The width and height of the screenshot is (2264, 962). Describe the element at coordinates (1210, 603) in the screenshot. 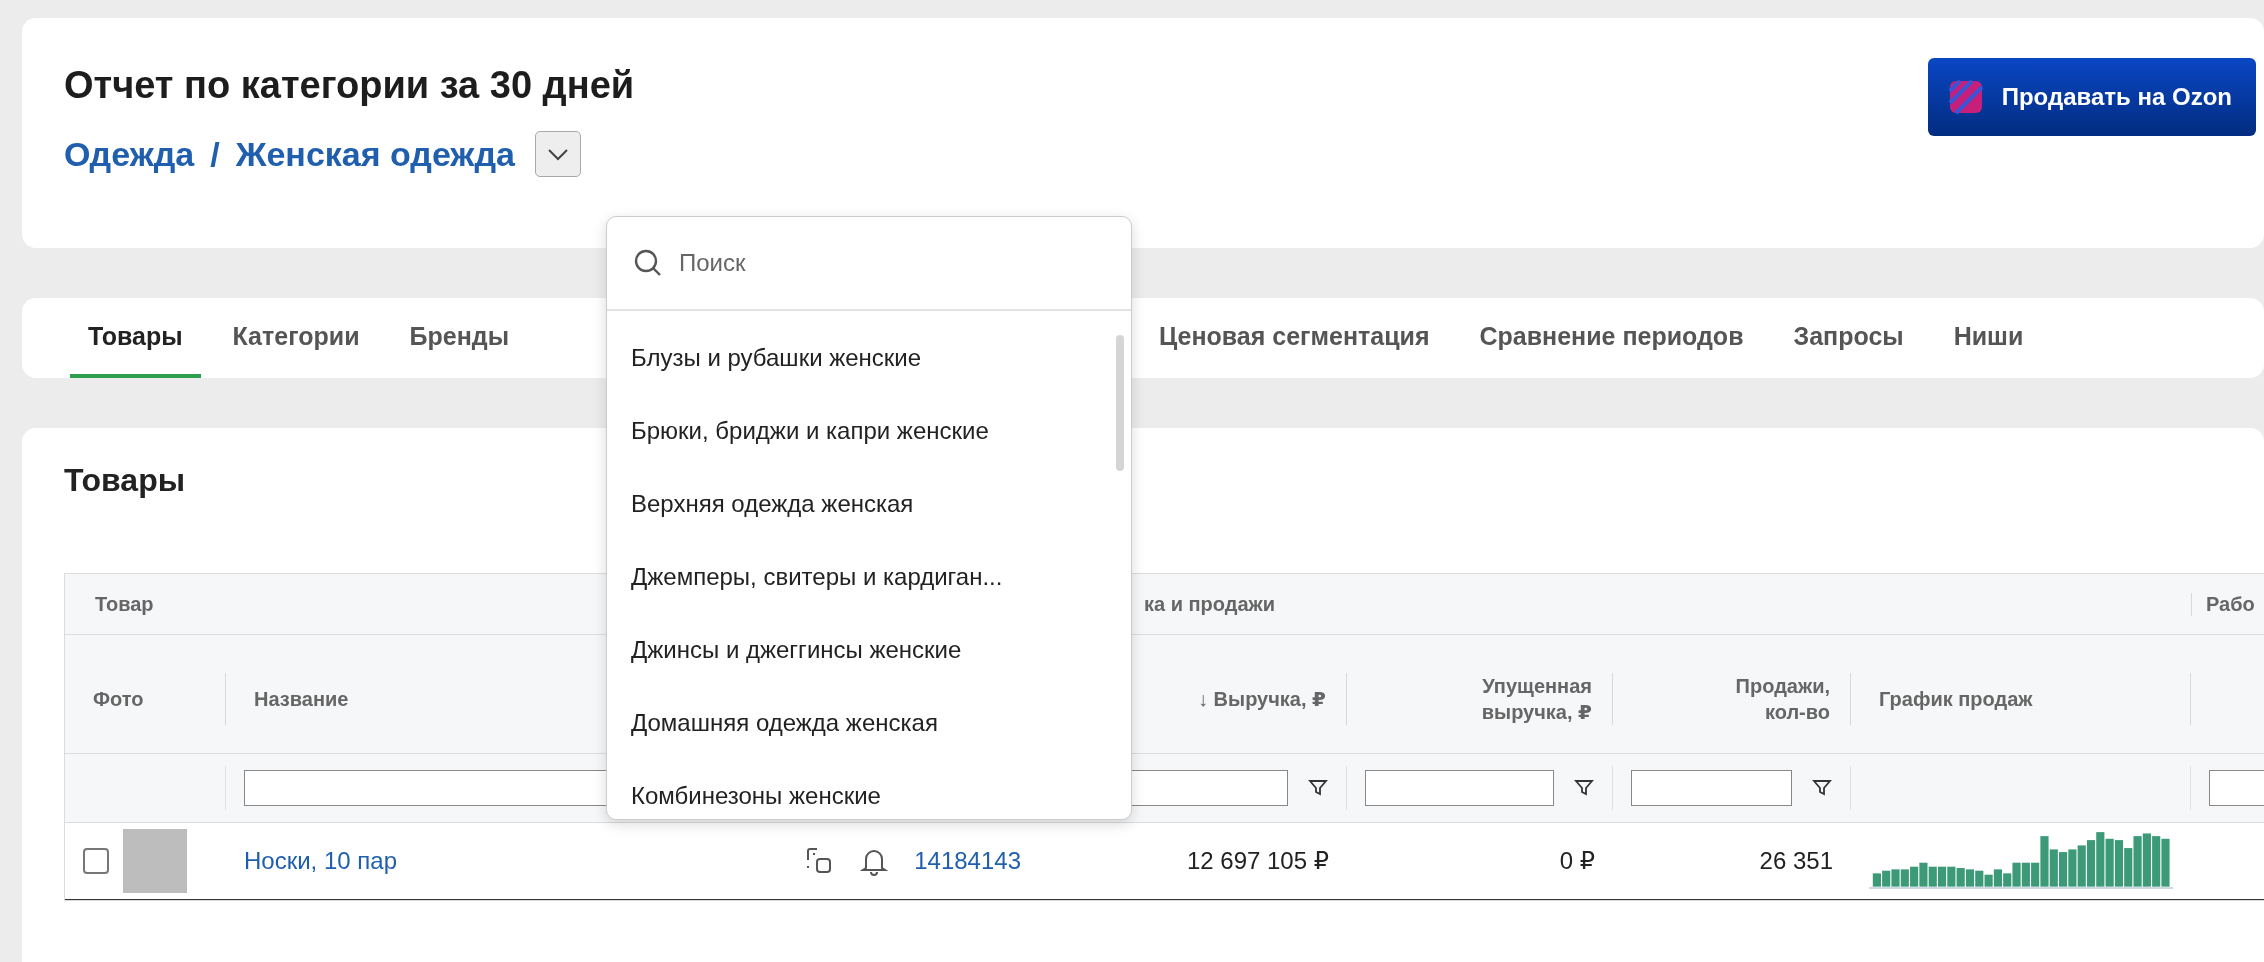

I see `column-group-header: ка и продажи` at that location.